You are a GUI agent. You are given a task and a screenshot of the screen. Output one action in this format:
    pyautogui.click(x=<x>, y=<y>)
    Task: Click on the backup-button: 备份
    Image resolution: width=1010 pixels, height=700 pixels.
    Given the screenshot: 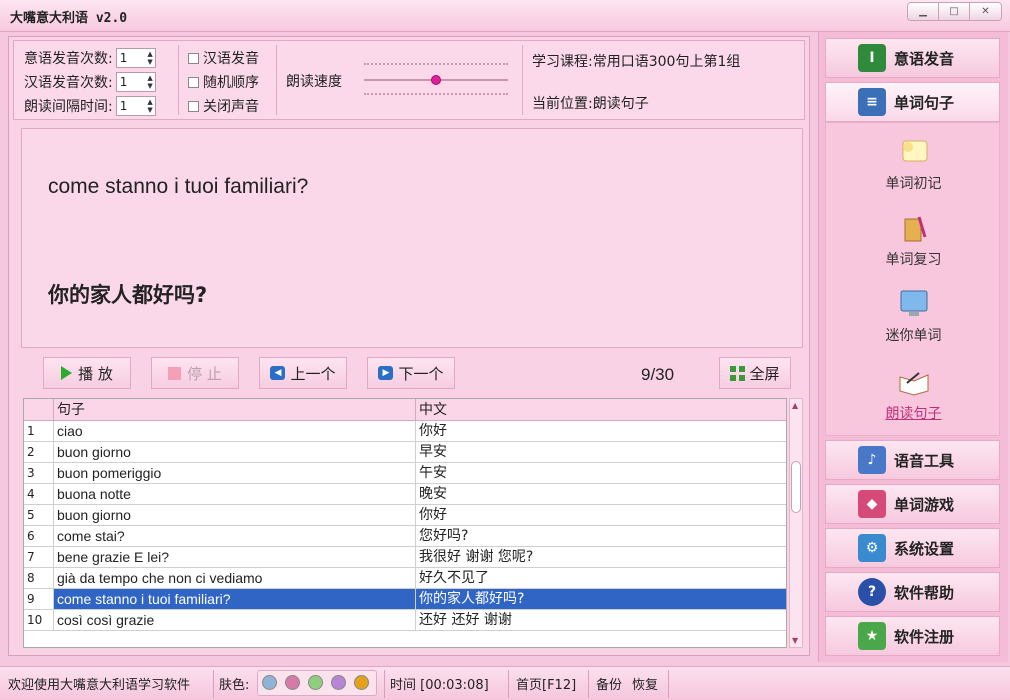 What is the action you would take?
    pyautogui.click(x=609, y=683)
    